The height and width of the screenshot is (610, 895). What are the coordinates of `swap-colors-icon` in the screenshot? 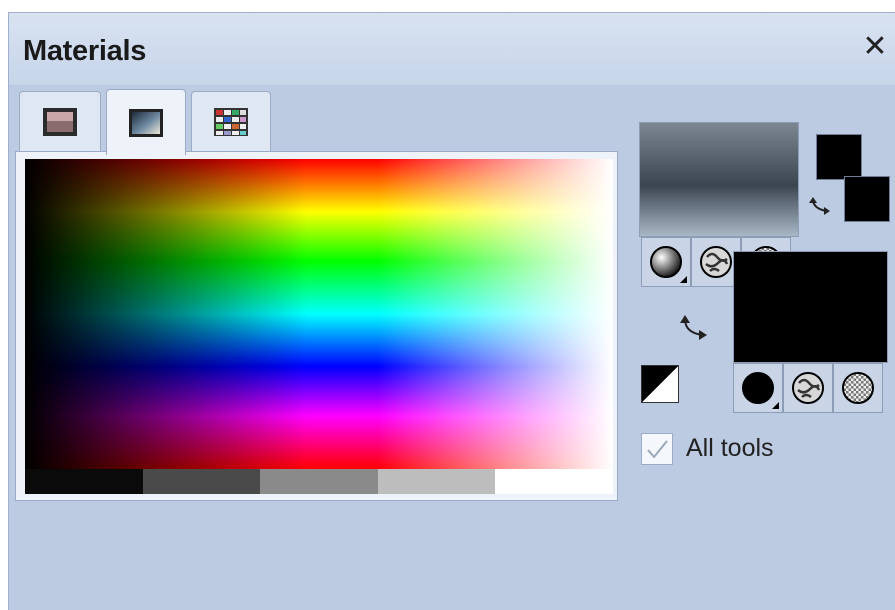 It's located at (821, 206).